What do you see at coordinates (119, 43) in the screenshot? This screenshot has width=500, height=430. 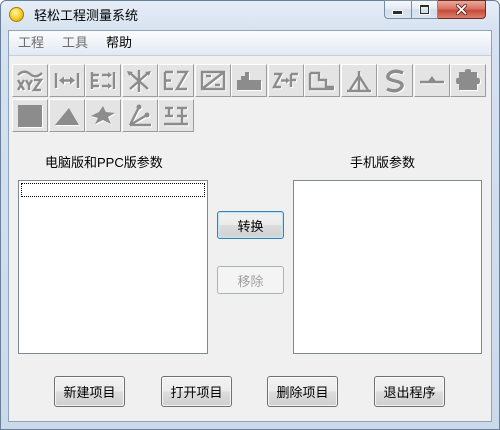 I see `menu-help: 帮助` at bounding box center [119, 43].